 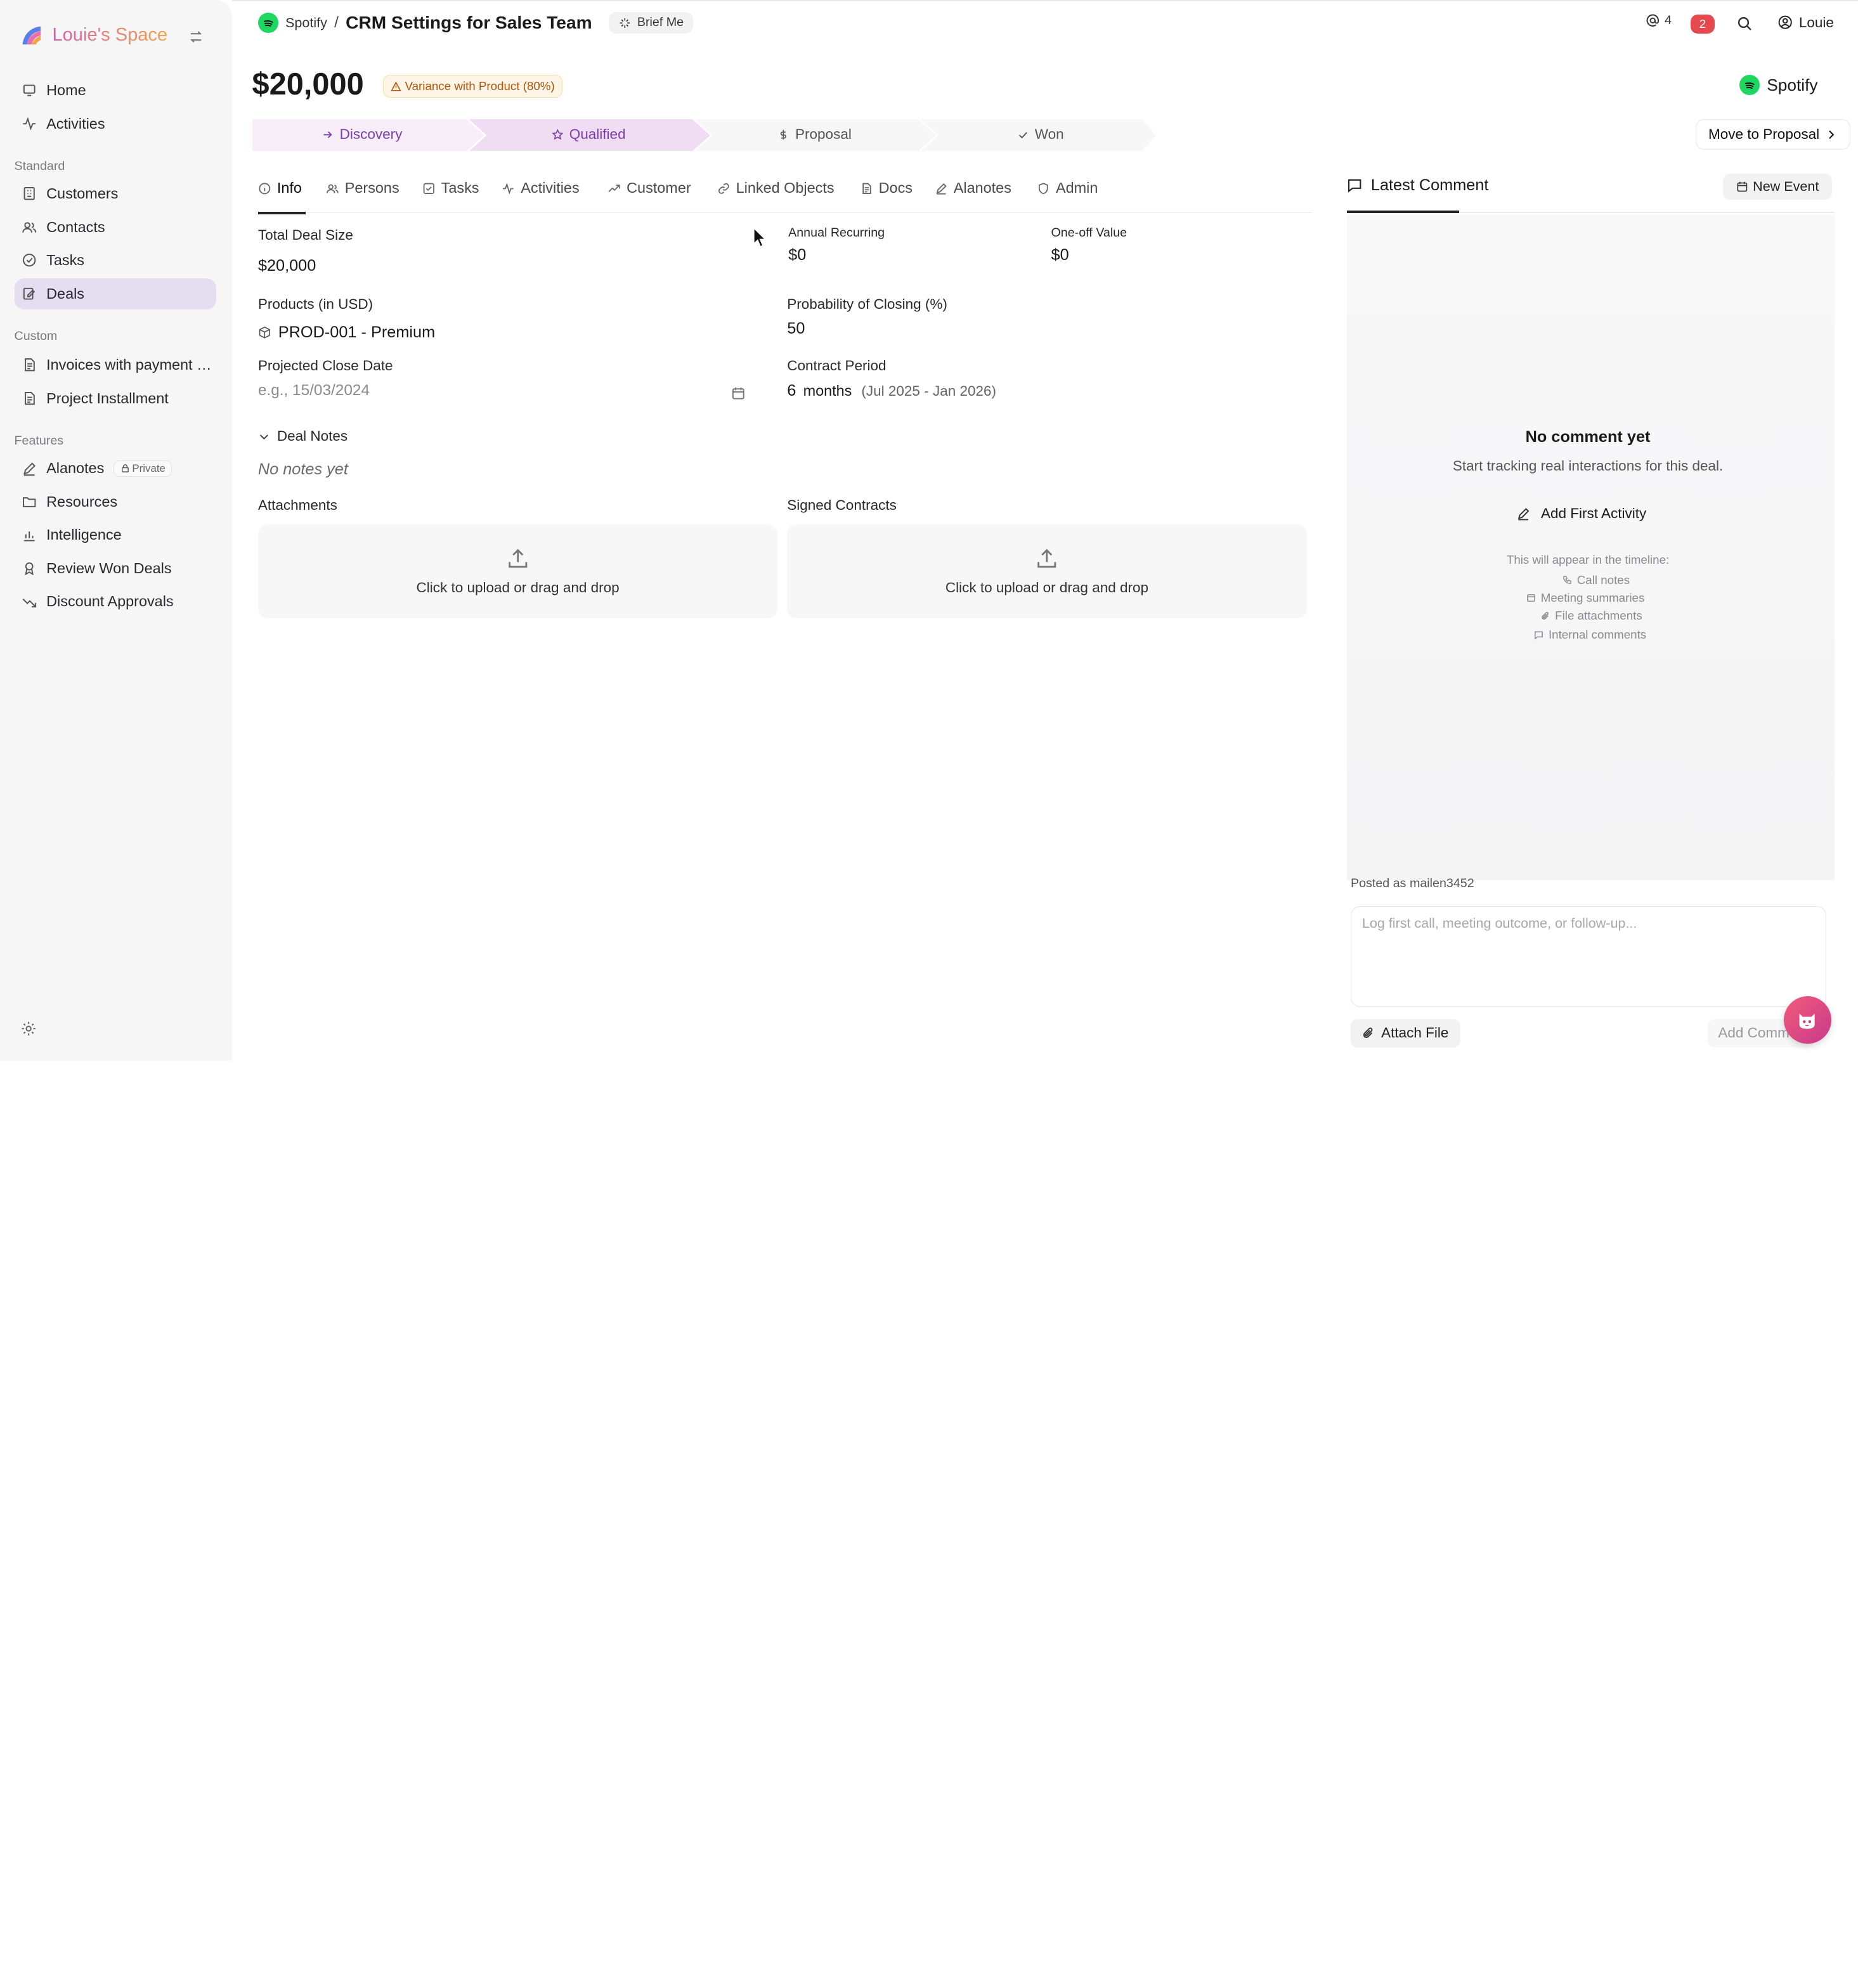 I want to click on sidebar-item-intelligence: Intelligence, so click(x=116, y=534).